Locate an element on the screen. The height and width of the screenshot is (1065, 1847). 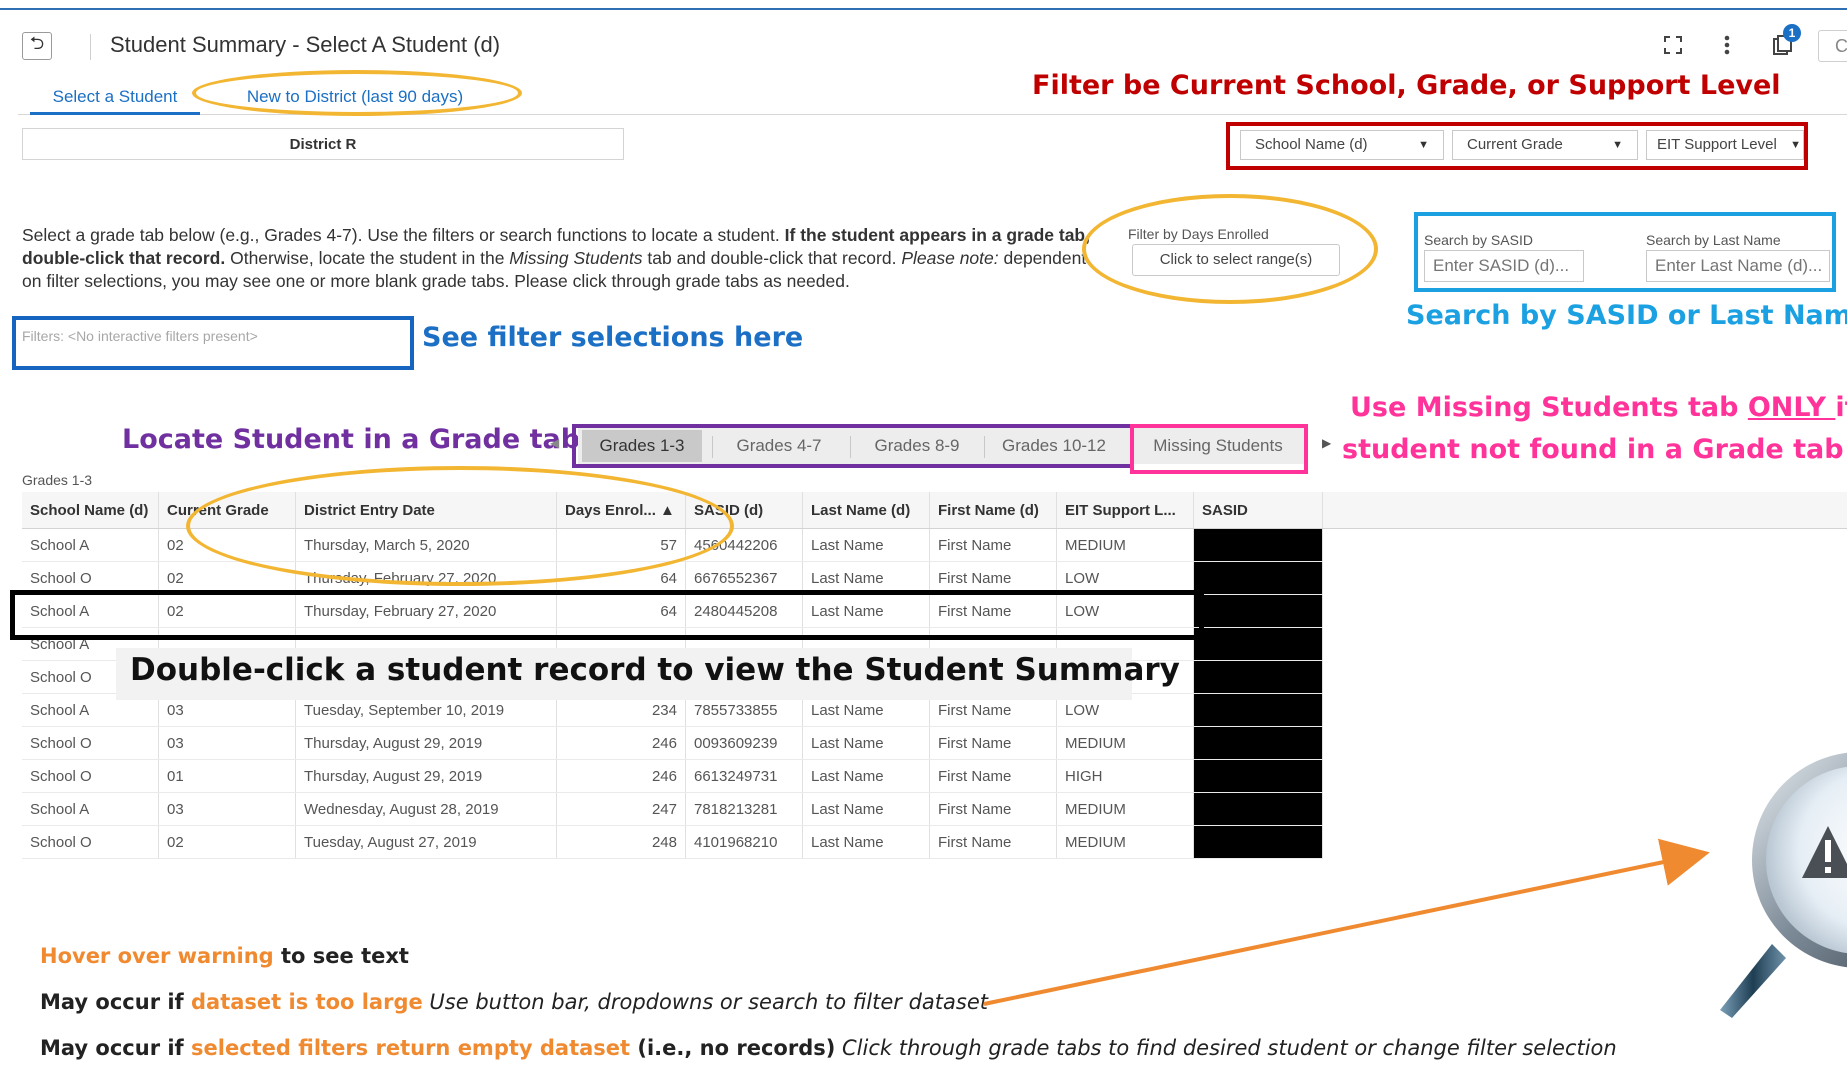
sasid-d-cell: 7818213281 is located at coordinates (744, 809).